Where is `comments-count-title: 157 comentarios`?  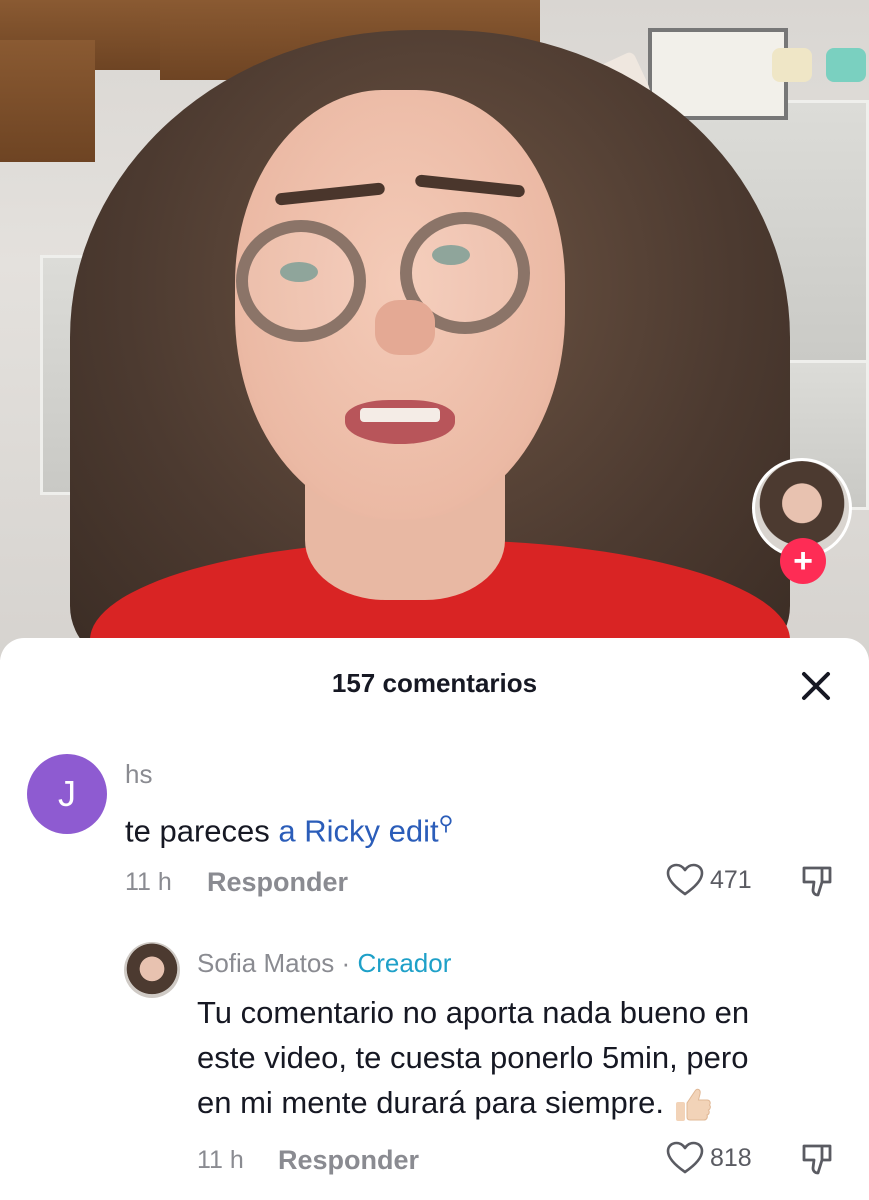 comments-count-title: 157 comentarios is located at coordinates (434, 683).